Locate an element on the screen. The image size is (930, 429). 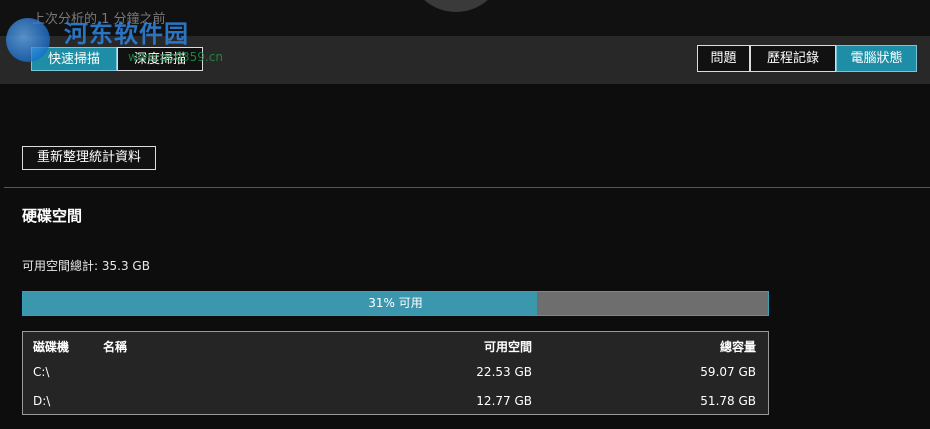
column-header-total: 總容量 is located at coordinates (737, 347).